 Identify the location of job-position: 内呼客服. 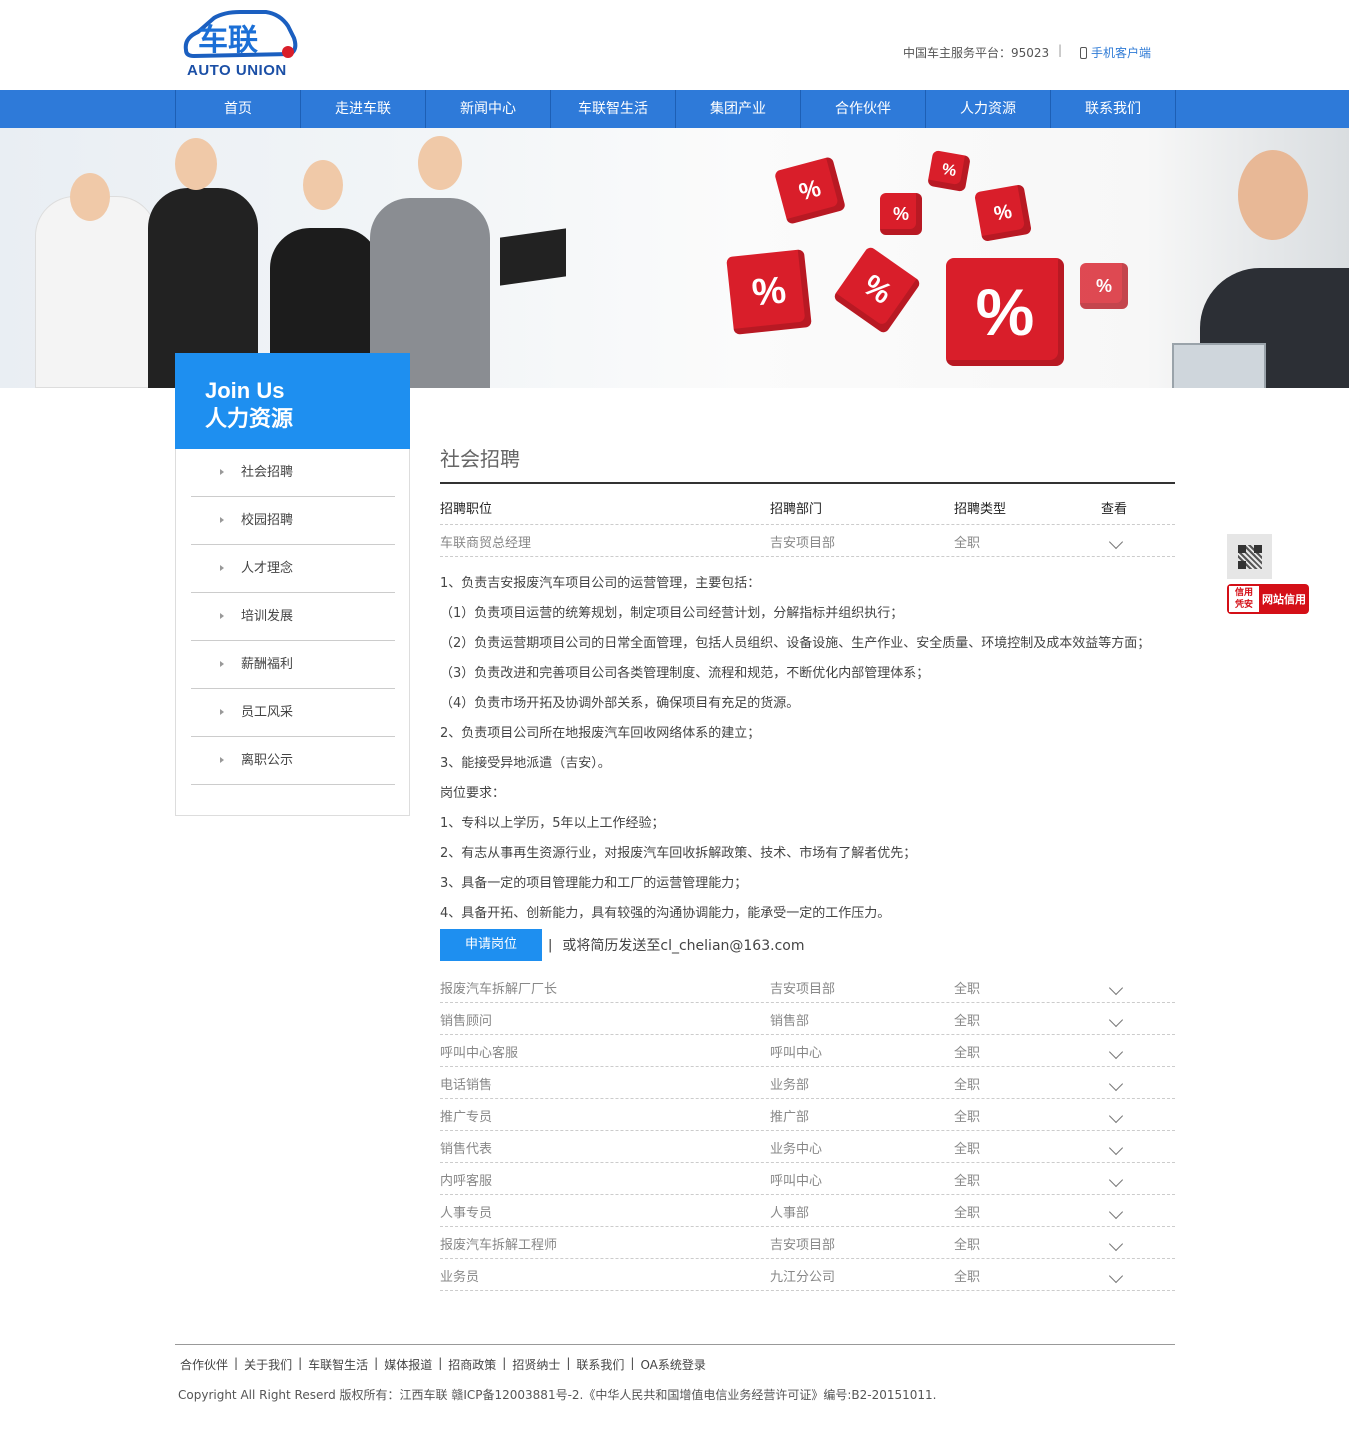
(466, 1181).